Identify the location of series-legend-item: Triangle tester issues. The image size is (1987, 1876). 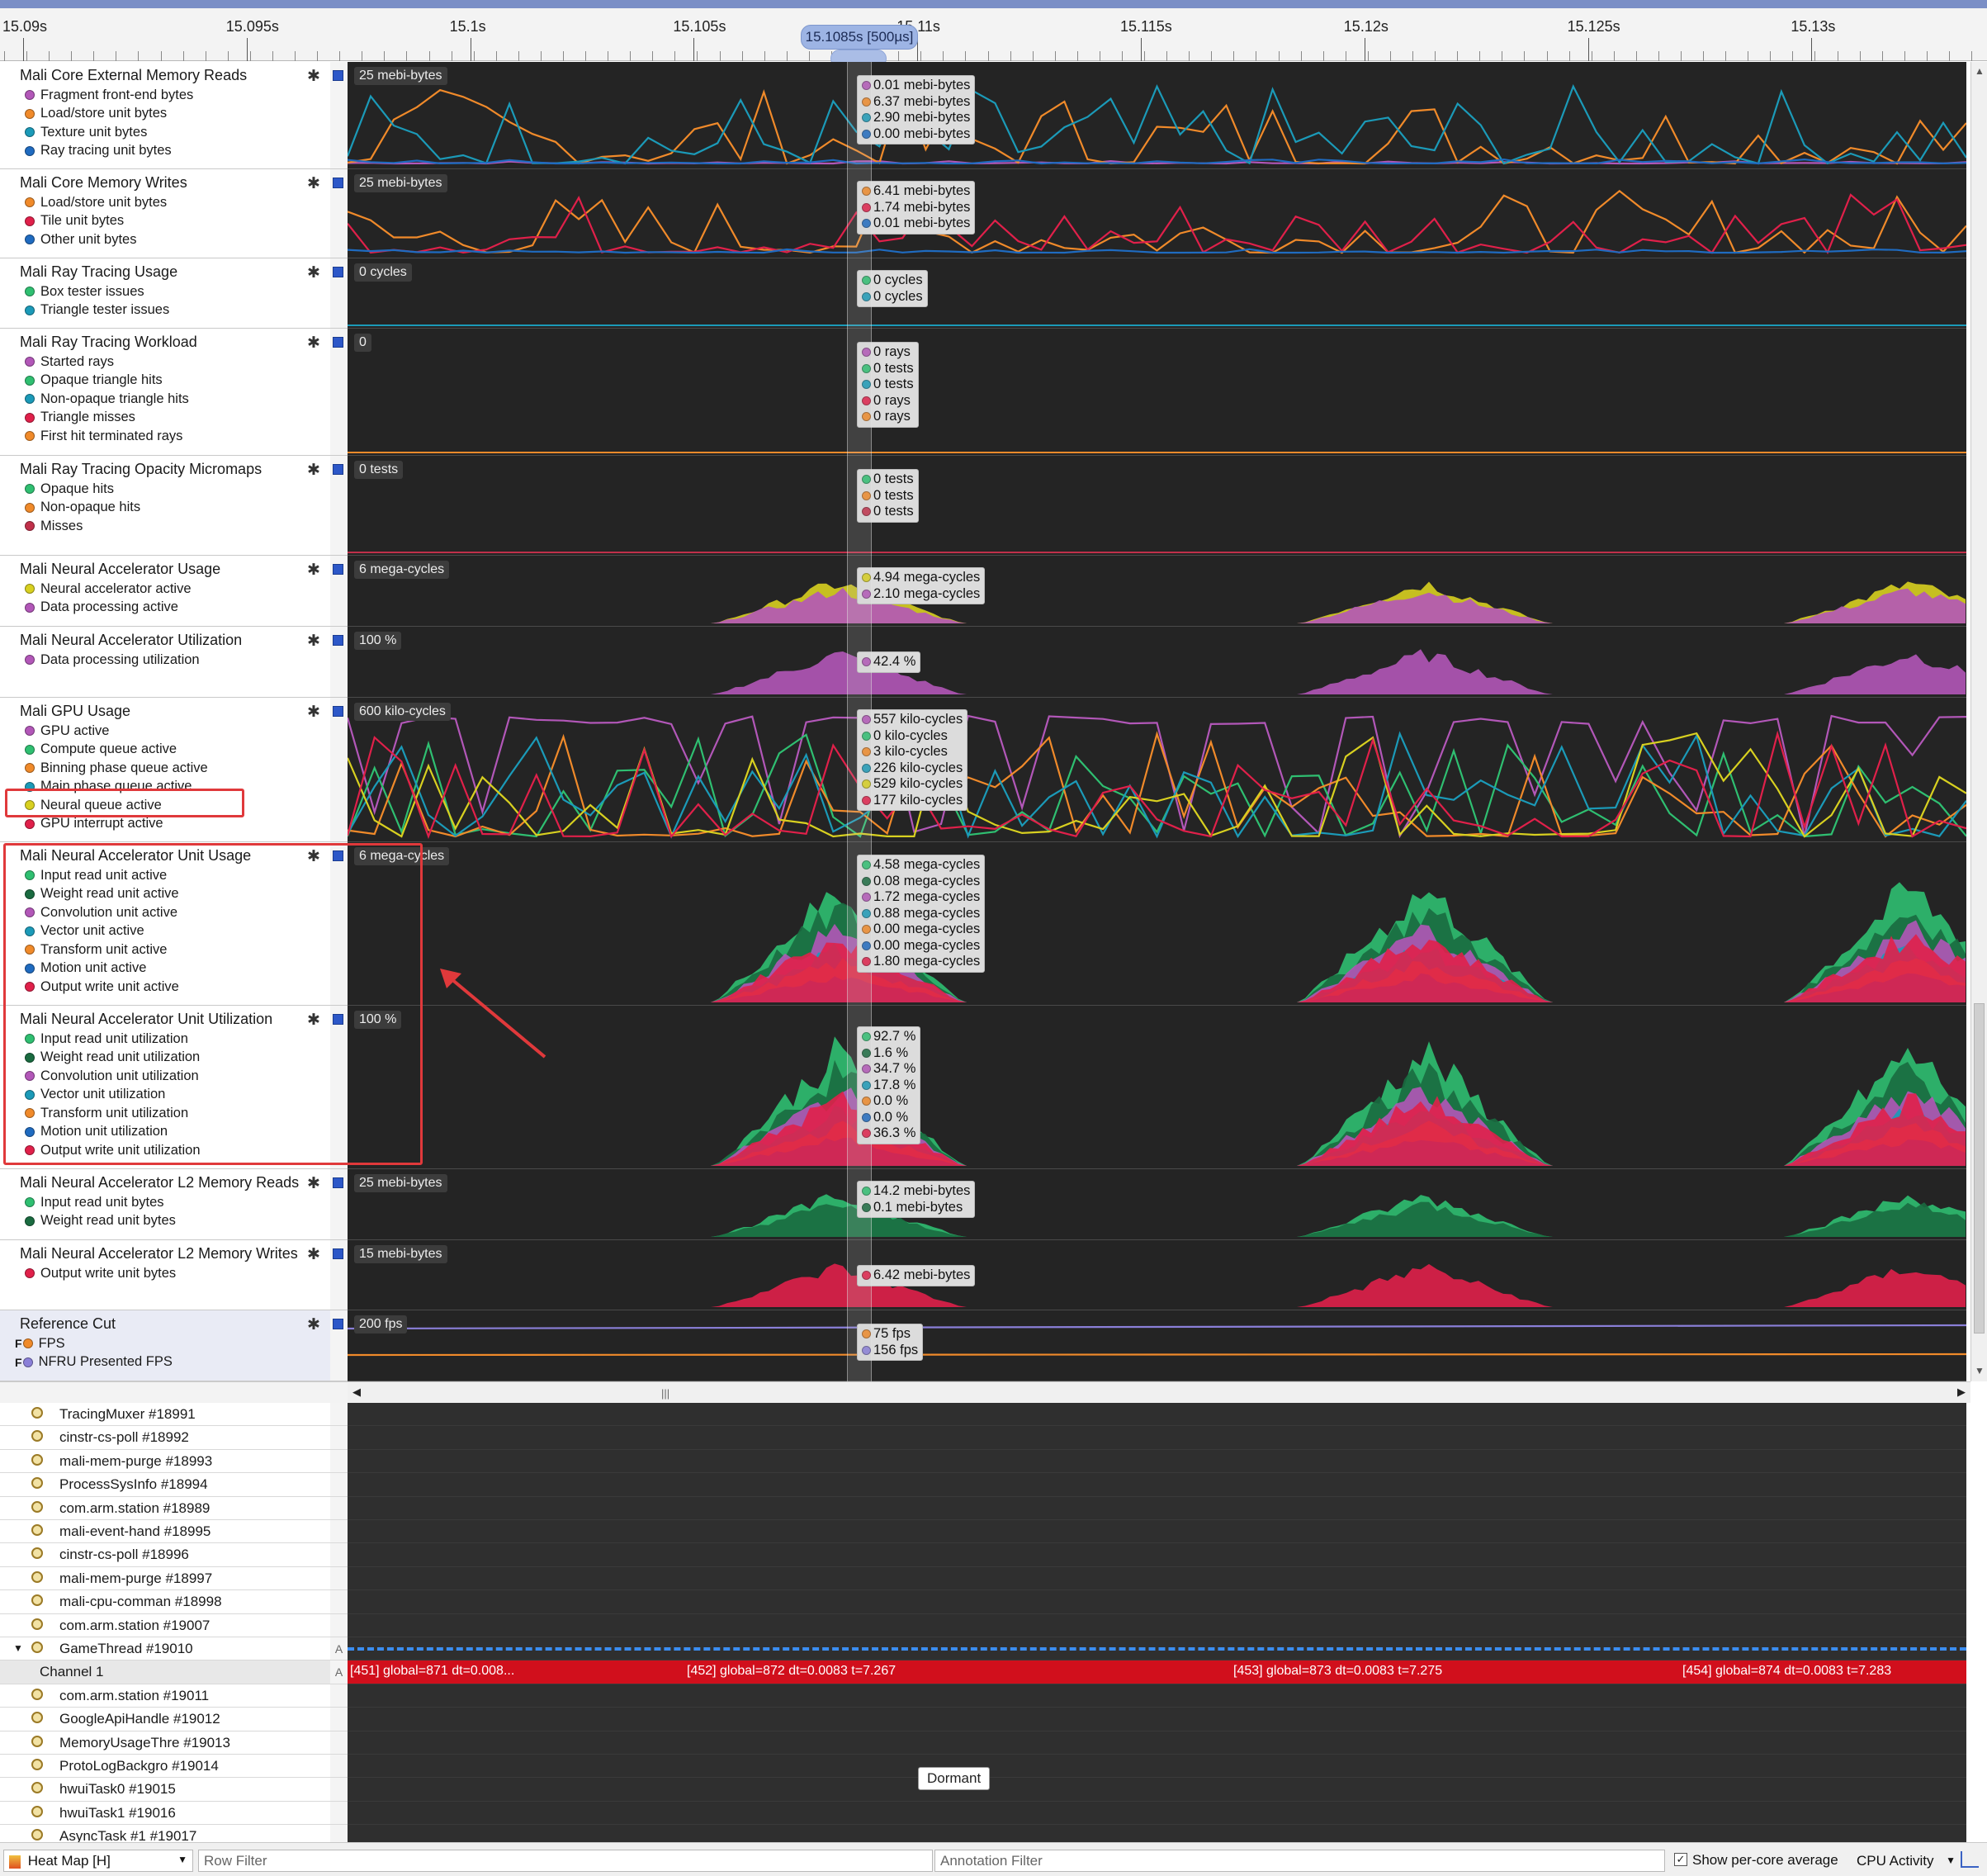
(97, 310).